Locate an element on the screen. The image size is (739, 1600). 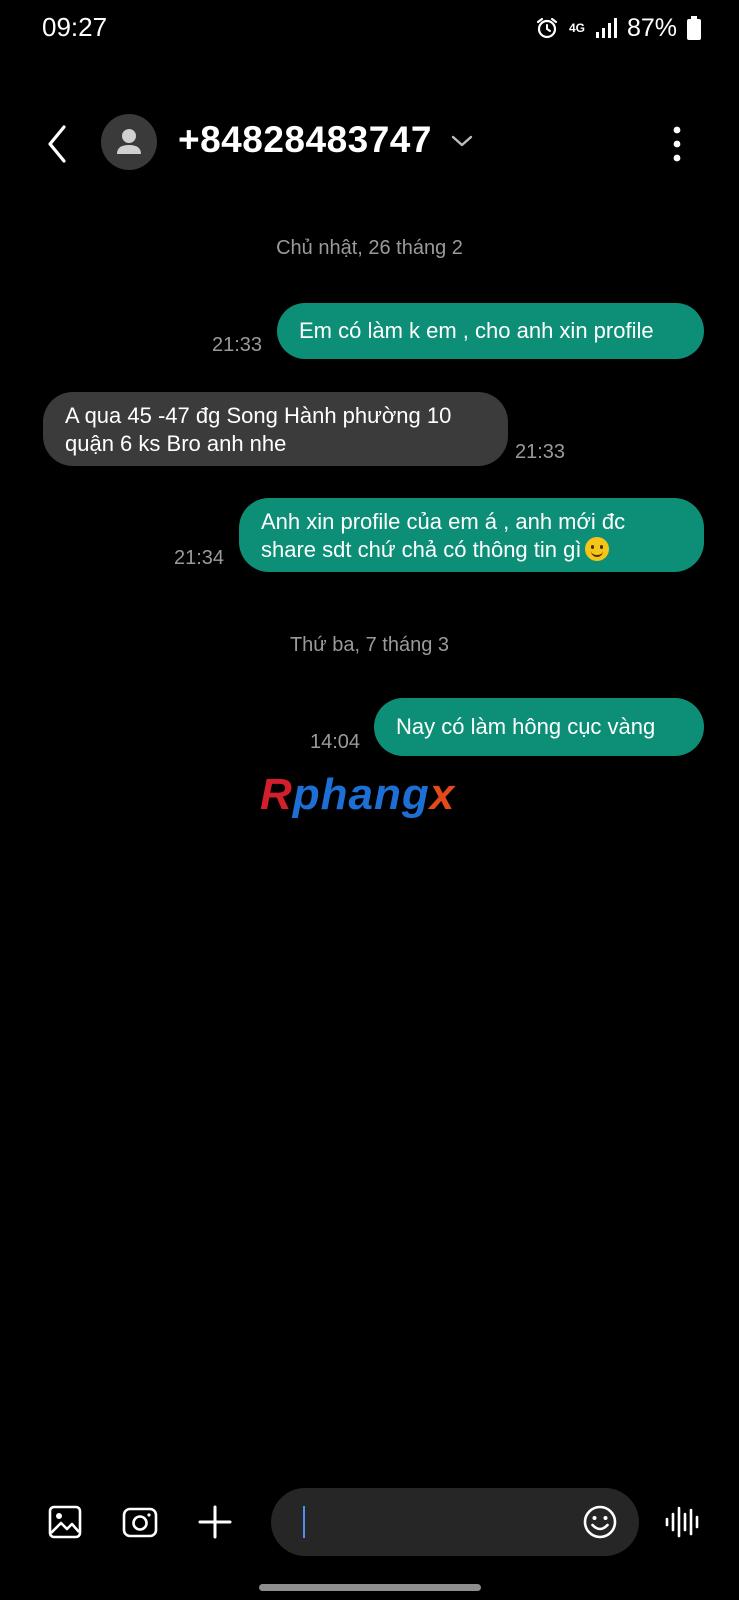
composer-bar is located at coordinates (369, 1522).